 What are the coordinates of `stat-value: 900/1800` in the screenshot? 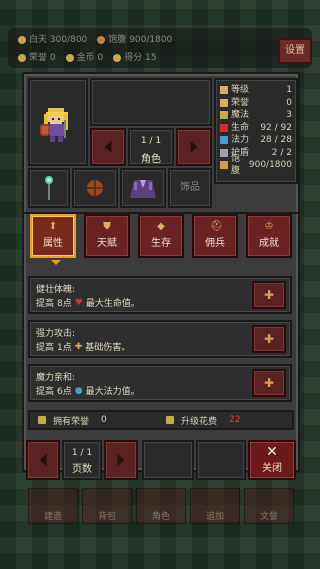 It's located at (270, 165).